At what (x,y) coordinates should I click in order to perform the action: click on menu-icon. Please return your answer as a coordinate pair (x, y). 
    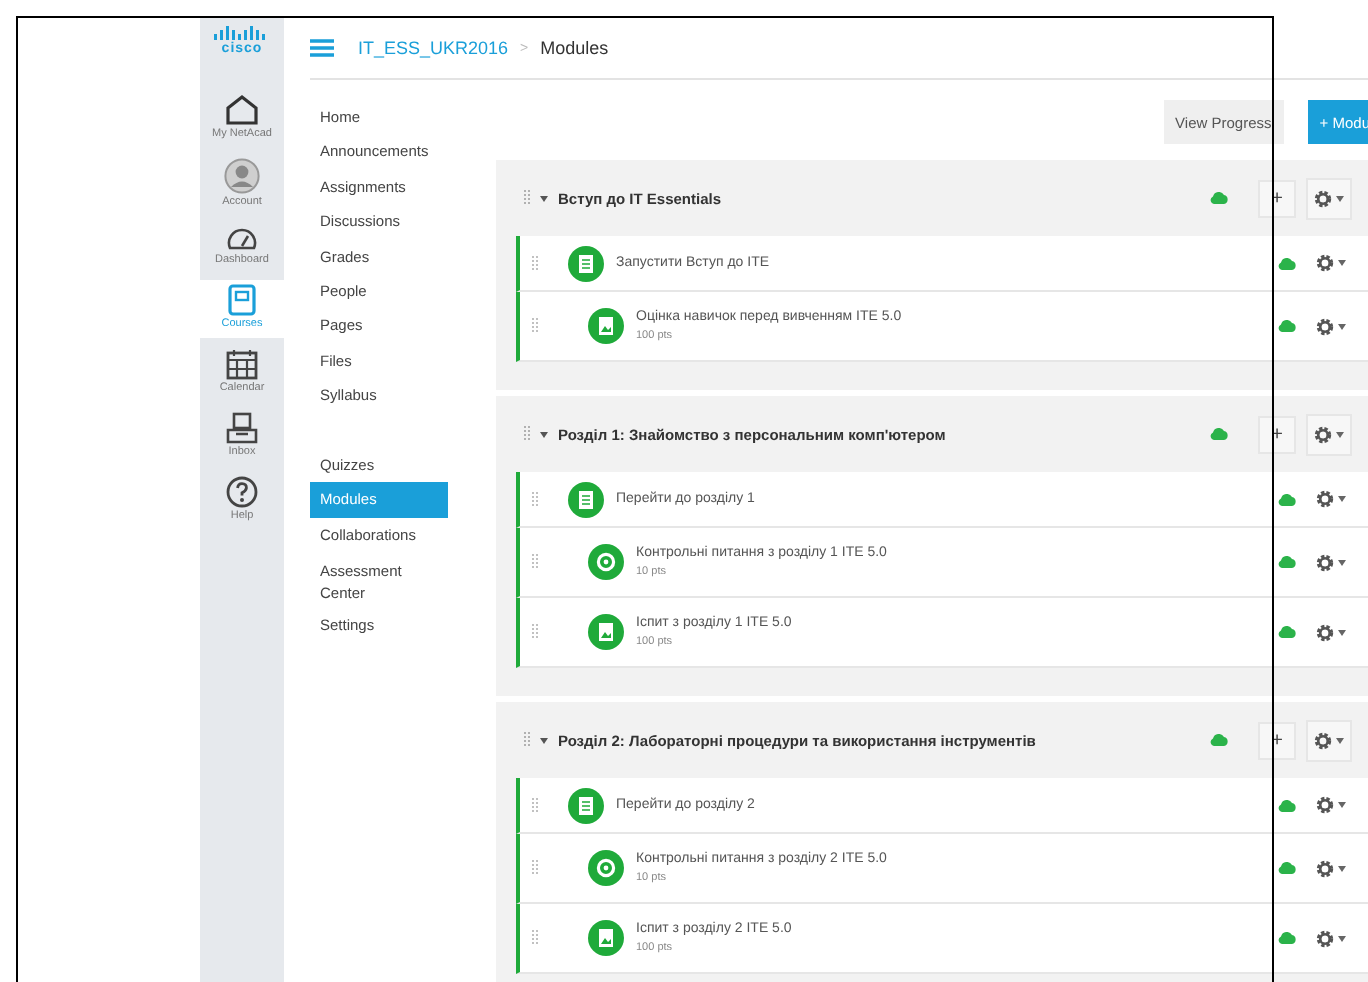
    Looking at the image, I should click on (322, 48).